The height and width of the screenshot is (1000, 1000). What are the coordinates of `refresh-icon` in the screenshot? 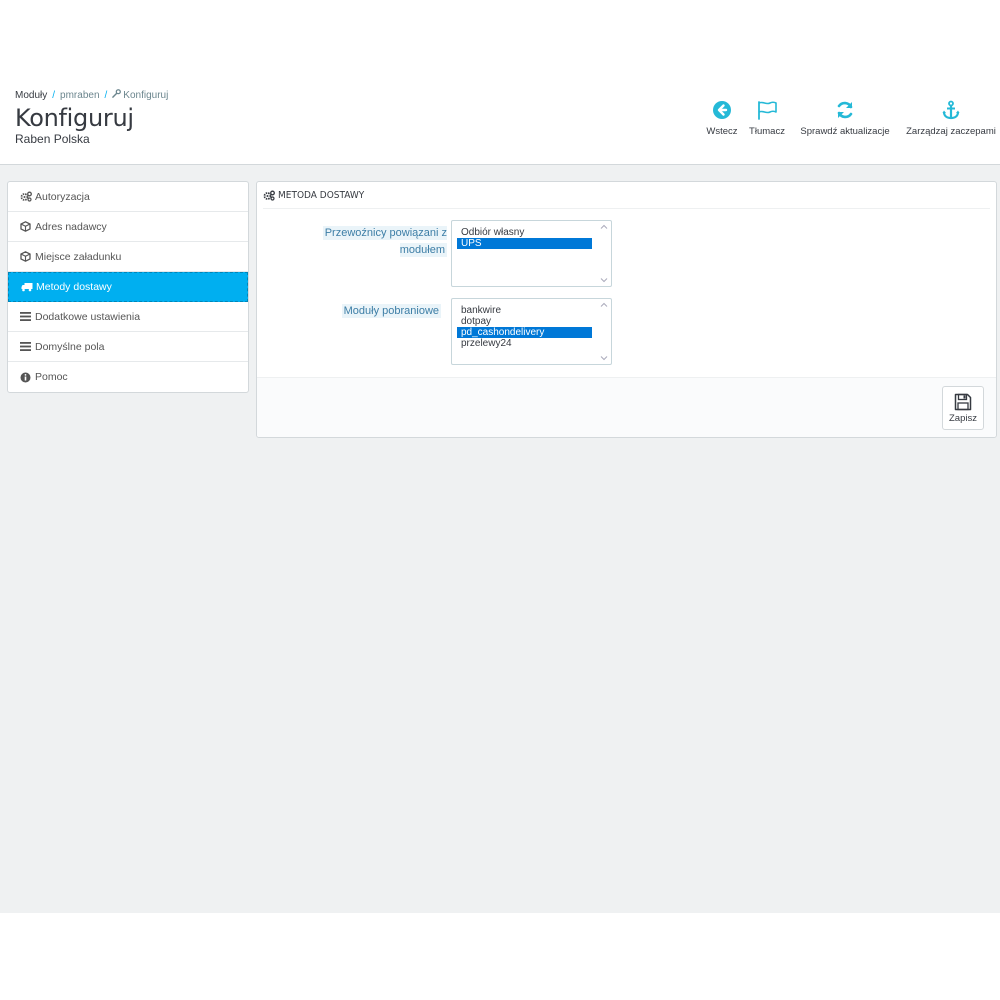 It's located at (845, 110).